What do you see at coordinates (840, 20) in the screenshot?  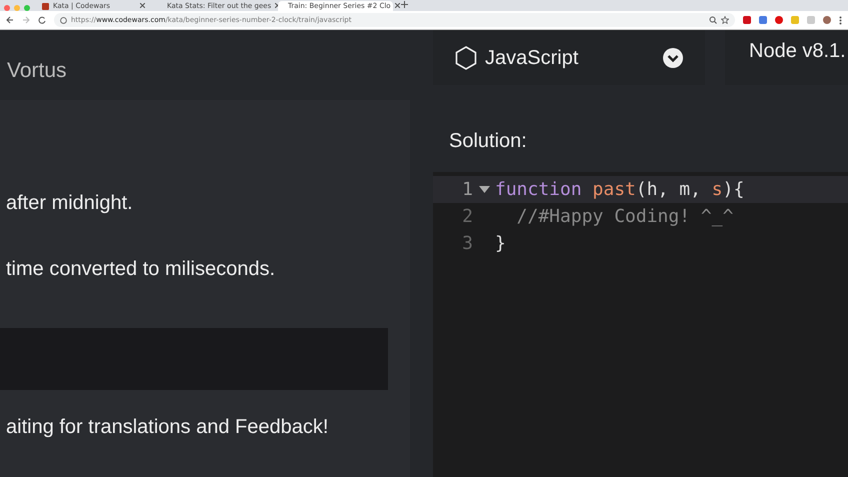 I see `menu-icon` at bounding box center [840, 20].